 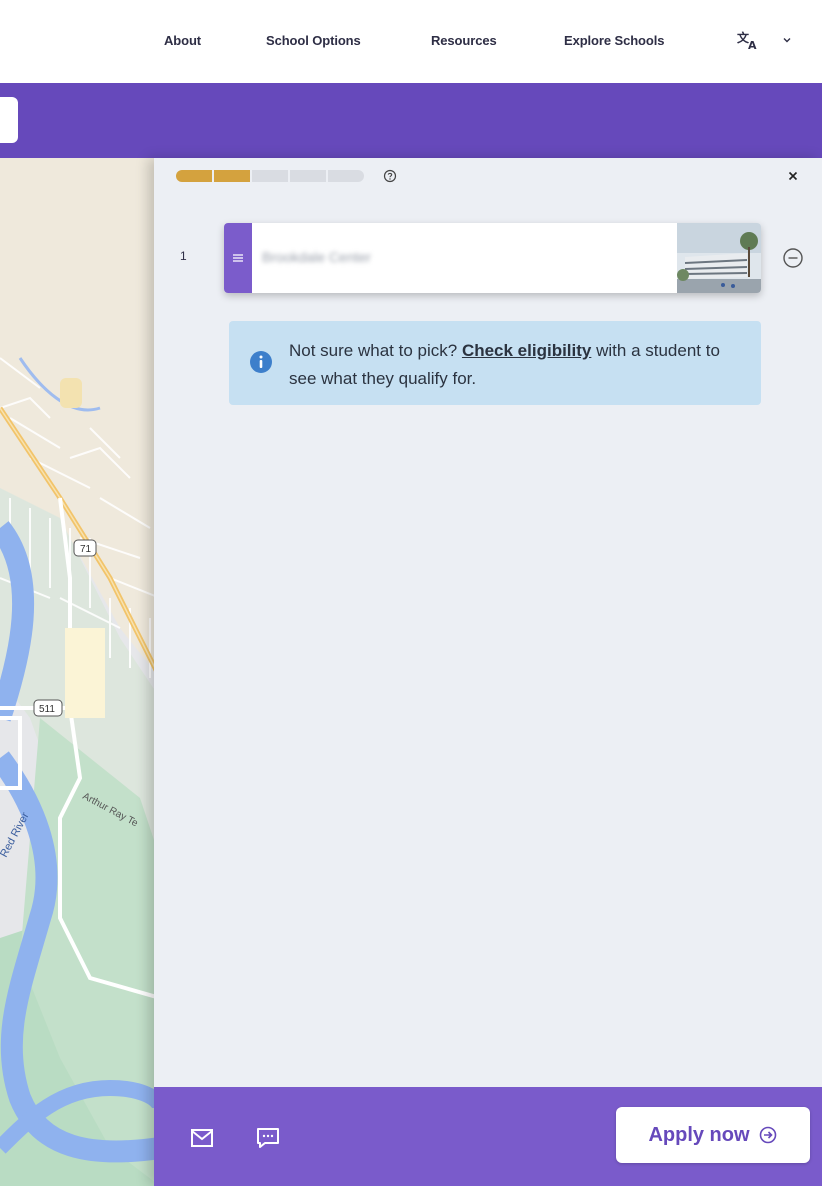 I want to click on language-selector: 文 A, so click(x=766, y=41).